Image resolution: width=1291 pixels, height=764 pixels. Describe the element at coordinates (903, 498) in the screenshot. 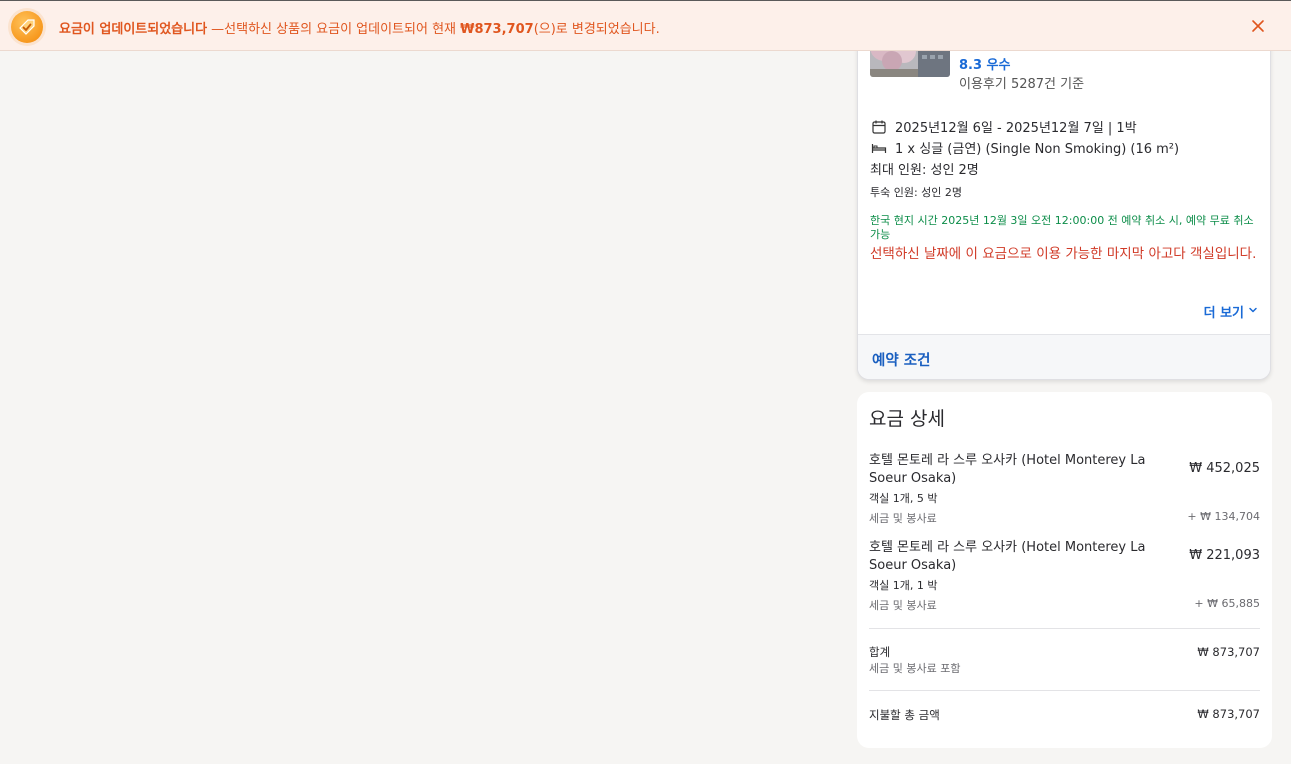

I see `line-item-rooms-nights: 객실 1개, 5 박` at that location.